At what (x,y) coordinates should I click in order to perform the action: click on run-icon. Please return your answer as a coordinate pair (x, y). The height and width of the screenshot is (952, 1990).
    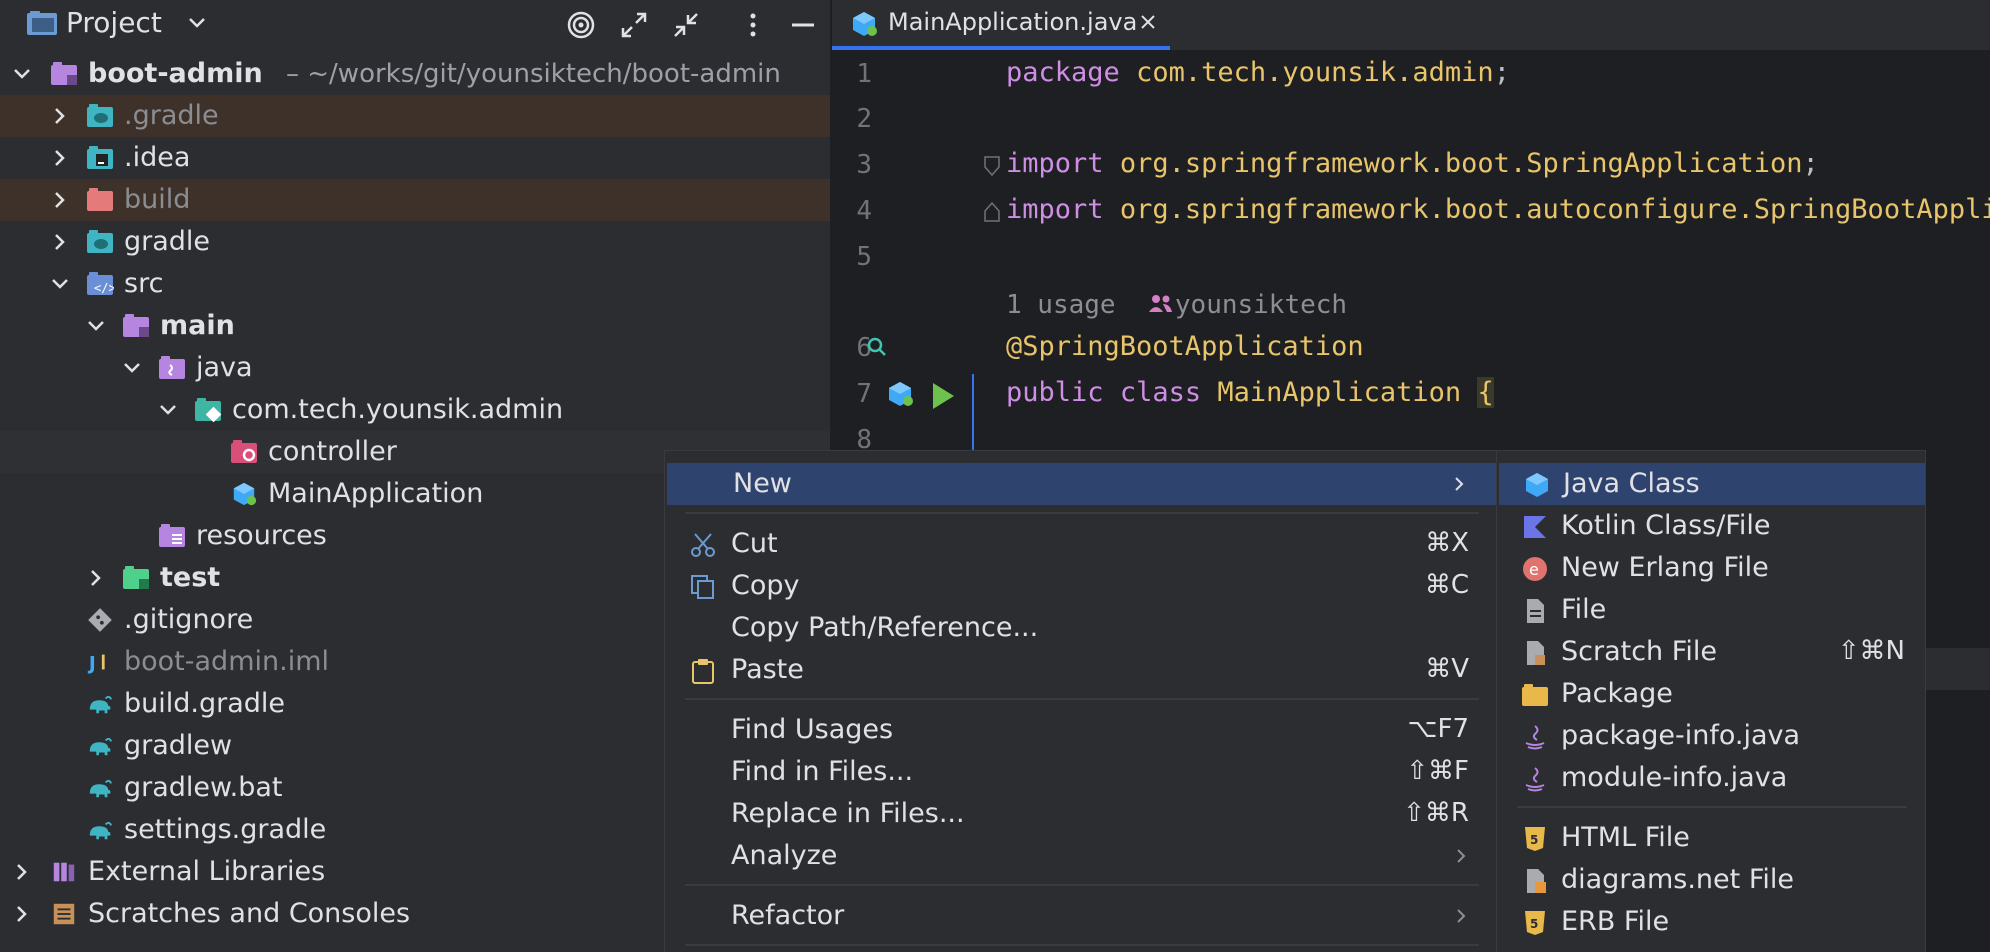
    Looking at the image, I should click on (943, 396).